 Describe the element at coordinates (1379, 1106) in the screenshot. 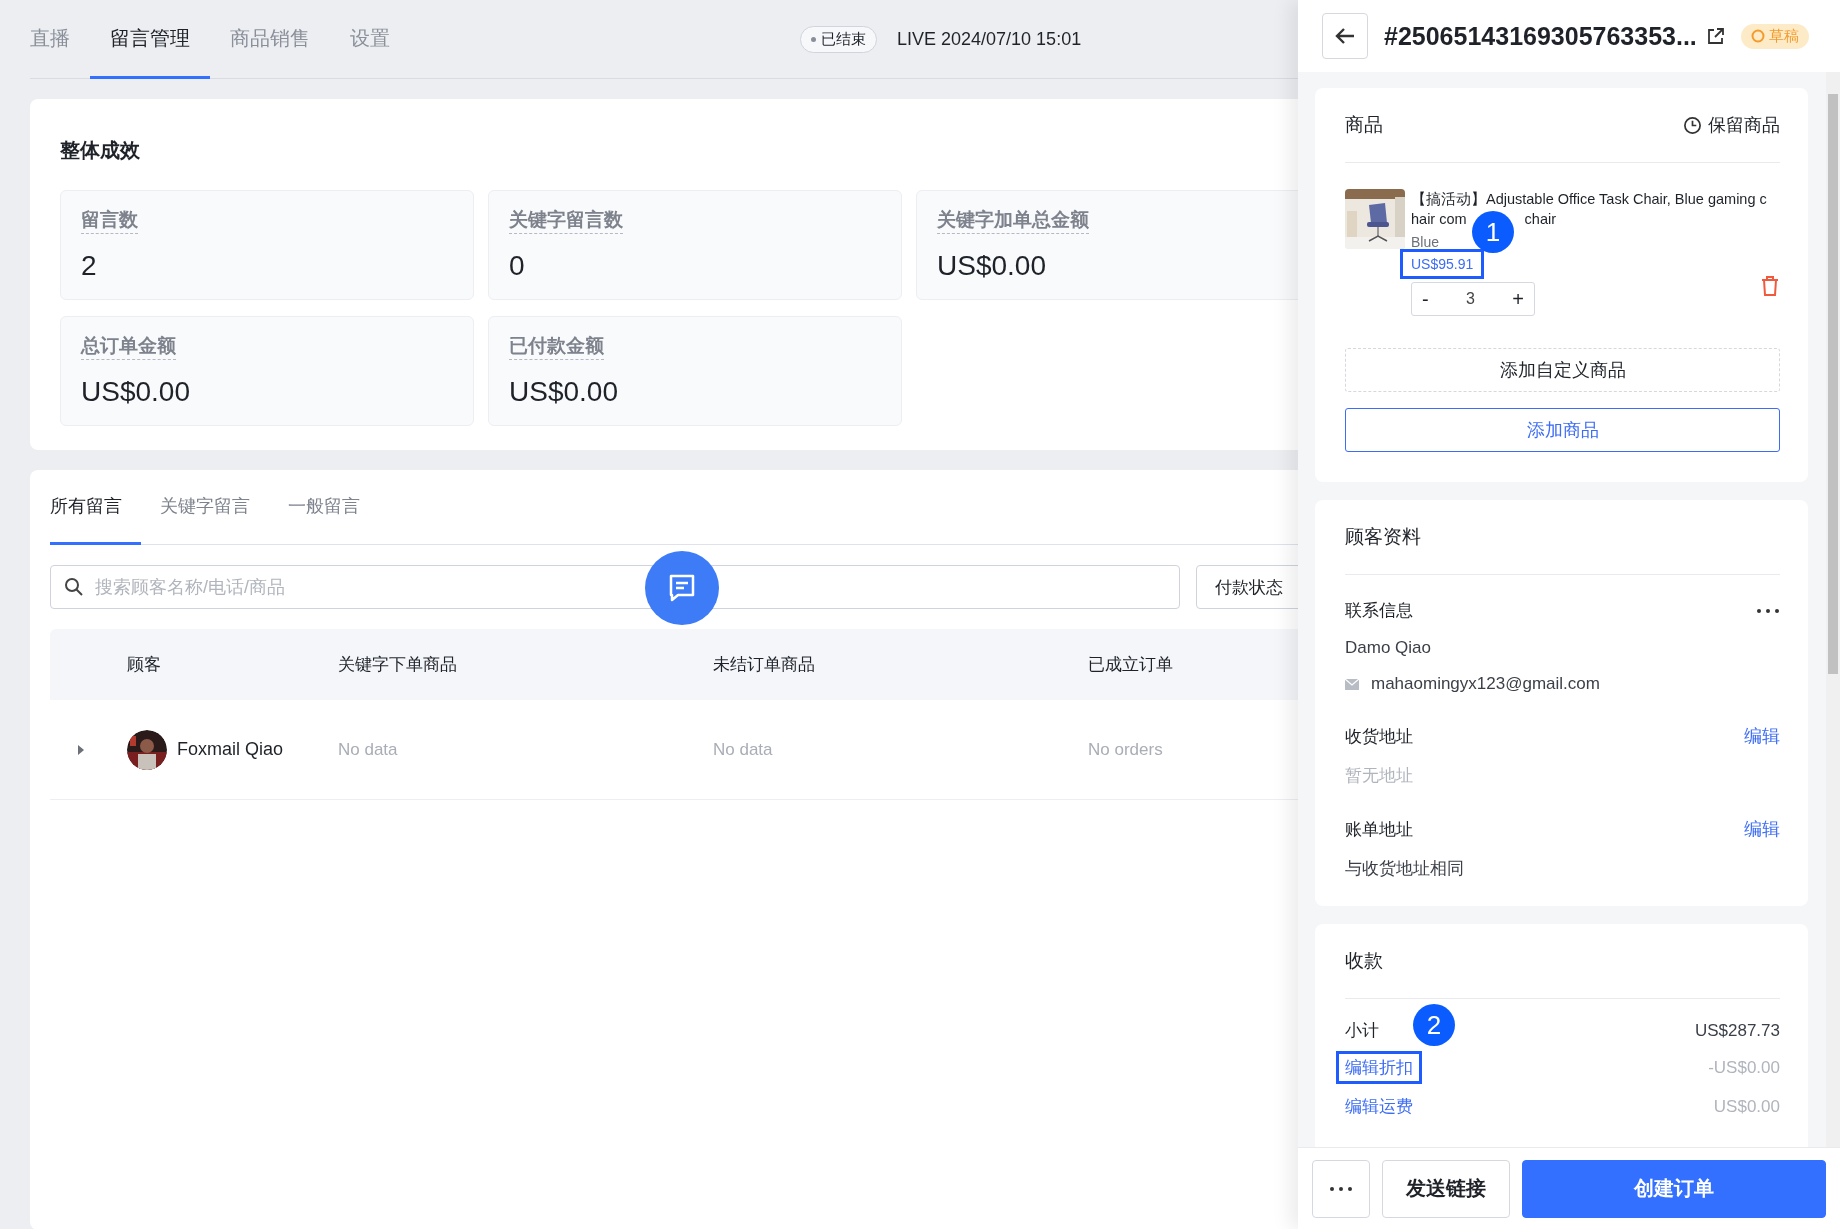

I see `edit-link: 编辑运费` at that location.